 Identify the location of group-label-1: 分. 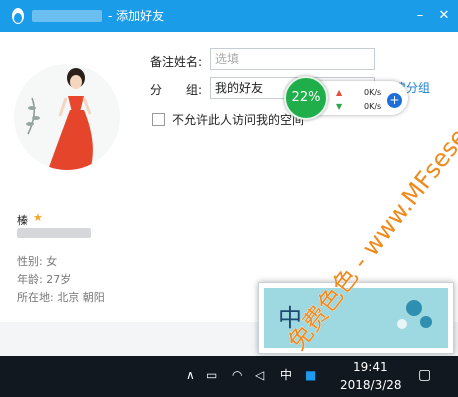
(156, 90).